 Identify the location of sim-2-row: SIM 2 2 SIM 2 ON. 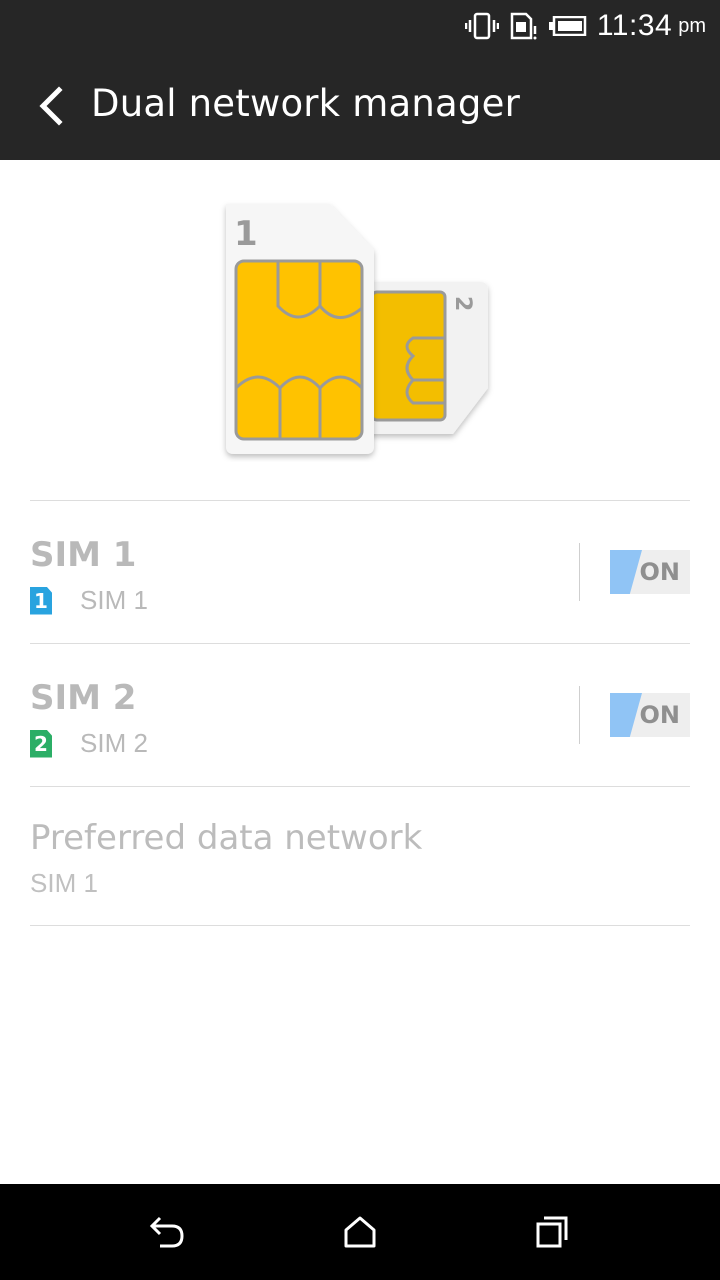
(360, 715).